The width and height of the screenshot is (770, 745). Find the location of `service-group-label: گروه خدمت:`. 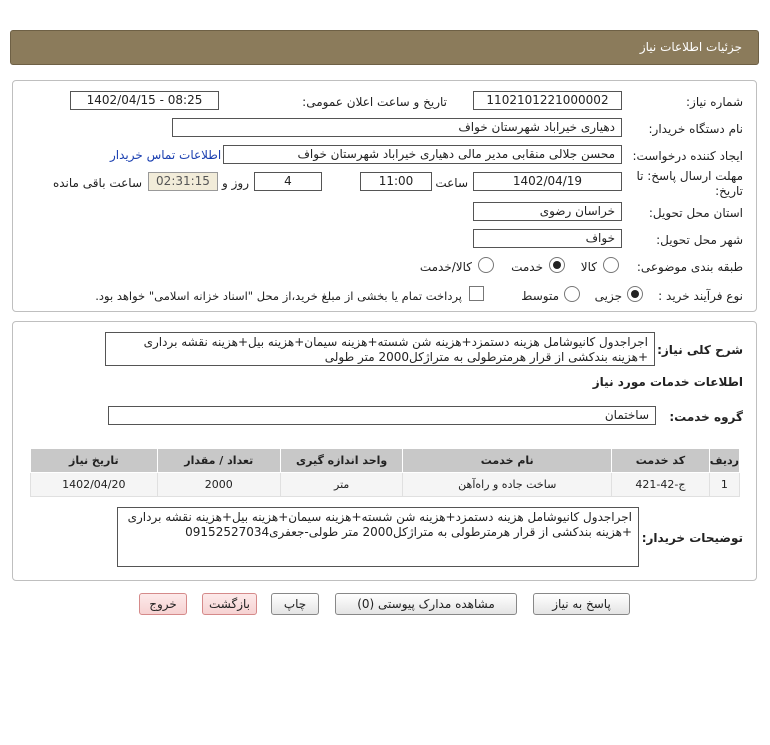

service-group-label: گروه خدمت: is located at coordinates (706, 417).